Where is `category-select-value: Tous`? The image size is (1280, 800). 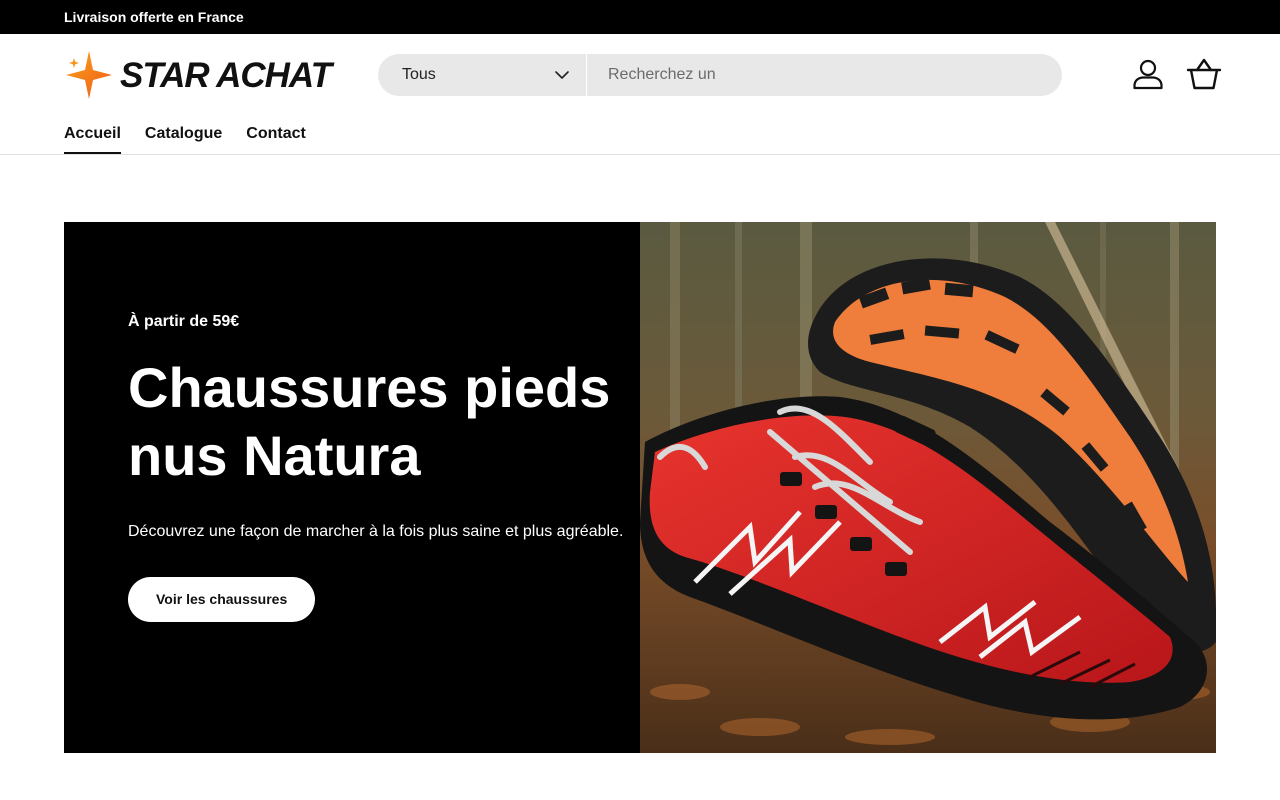 category-select-value: Tous is located at coordinates (419, 74).